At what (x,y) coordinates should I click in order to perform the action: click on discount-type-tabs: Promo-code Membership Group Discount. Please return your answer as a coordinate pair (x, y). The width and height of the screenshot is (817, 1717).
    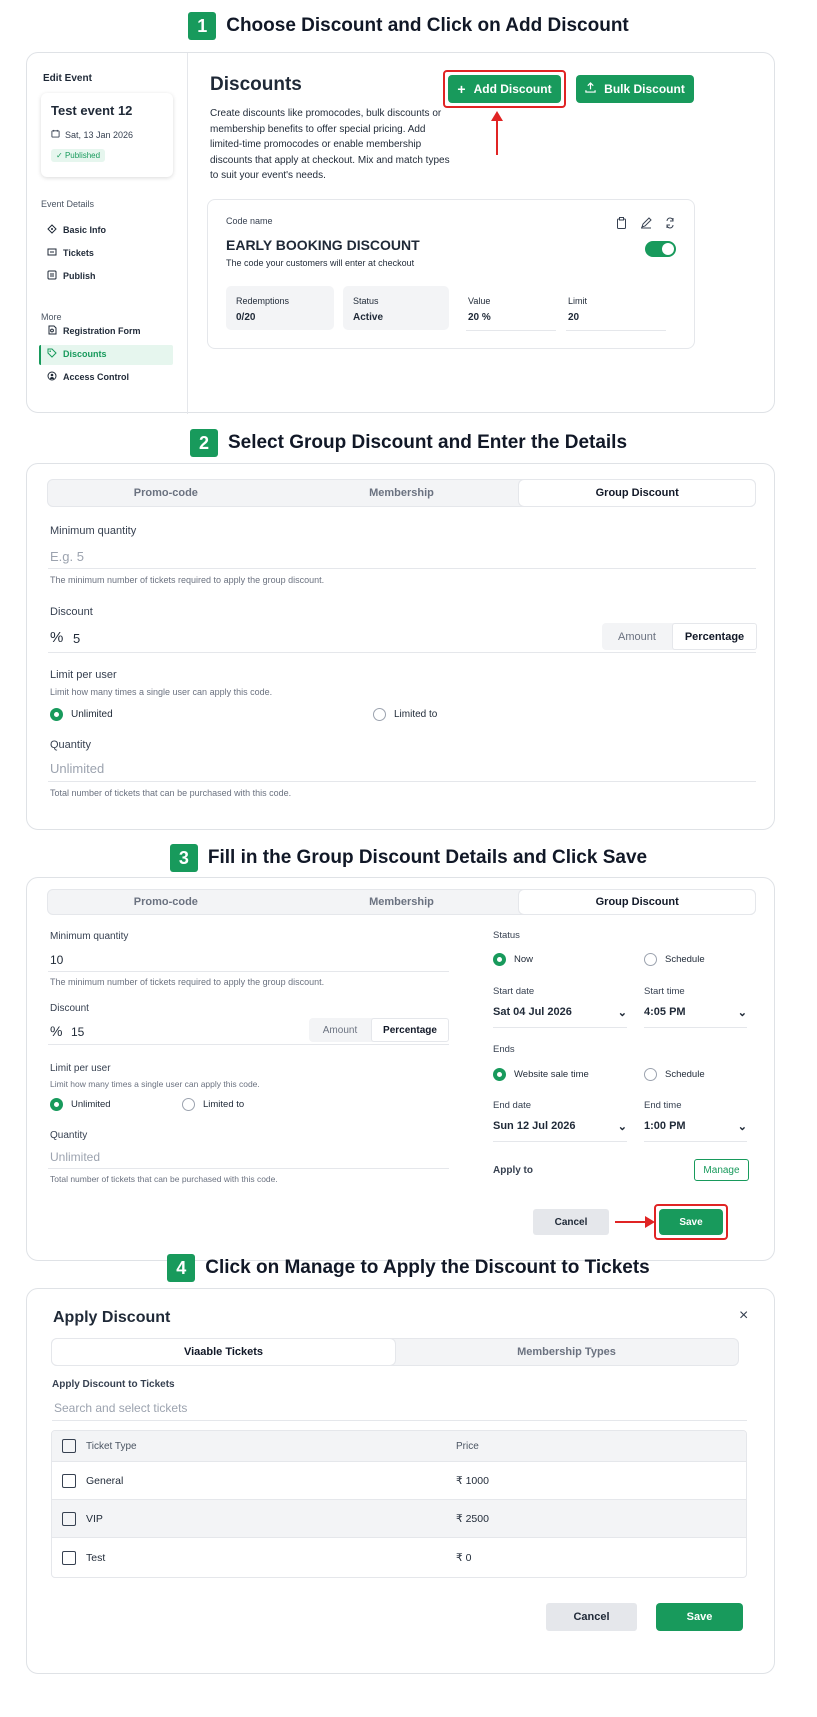
    Looking at the image, I should click on (401, 493).